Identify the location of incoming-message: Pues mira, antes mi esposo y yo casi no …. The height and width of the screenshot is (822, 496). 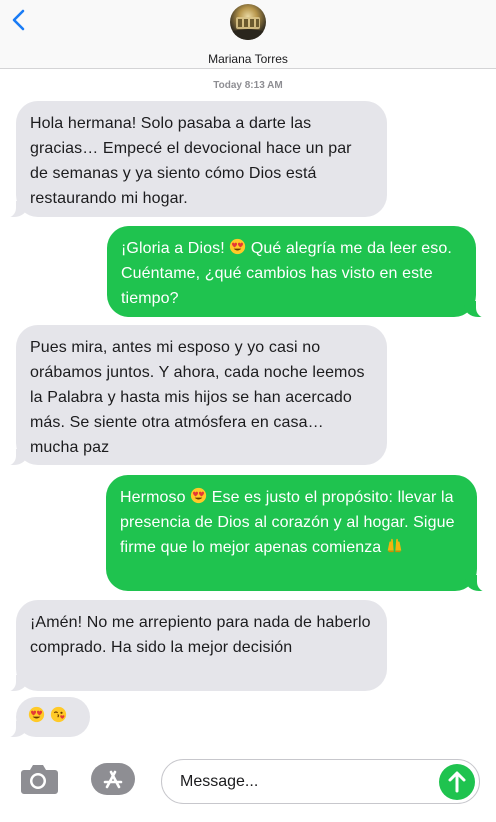
(195, 395).